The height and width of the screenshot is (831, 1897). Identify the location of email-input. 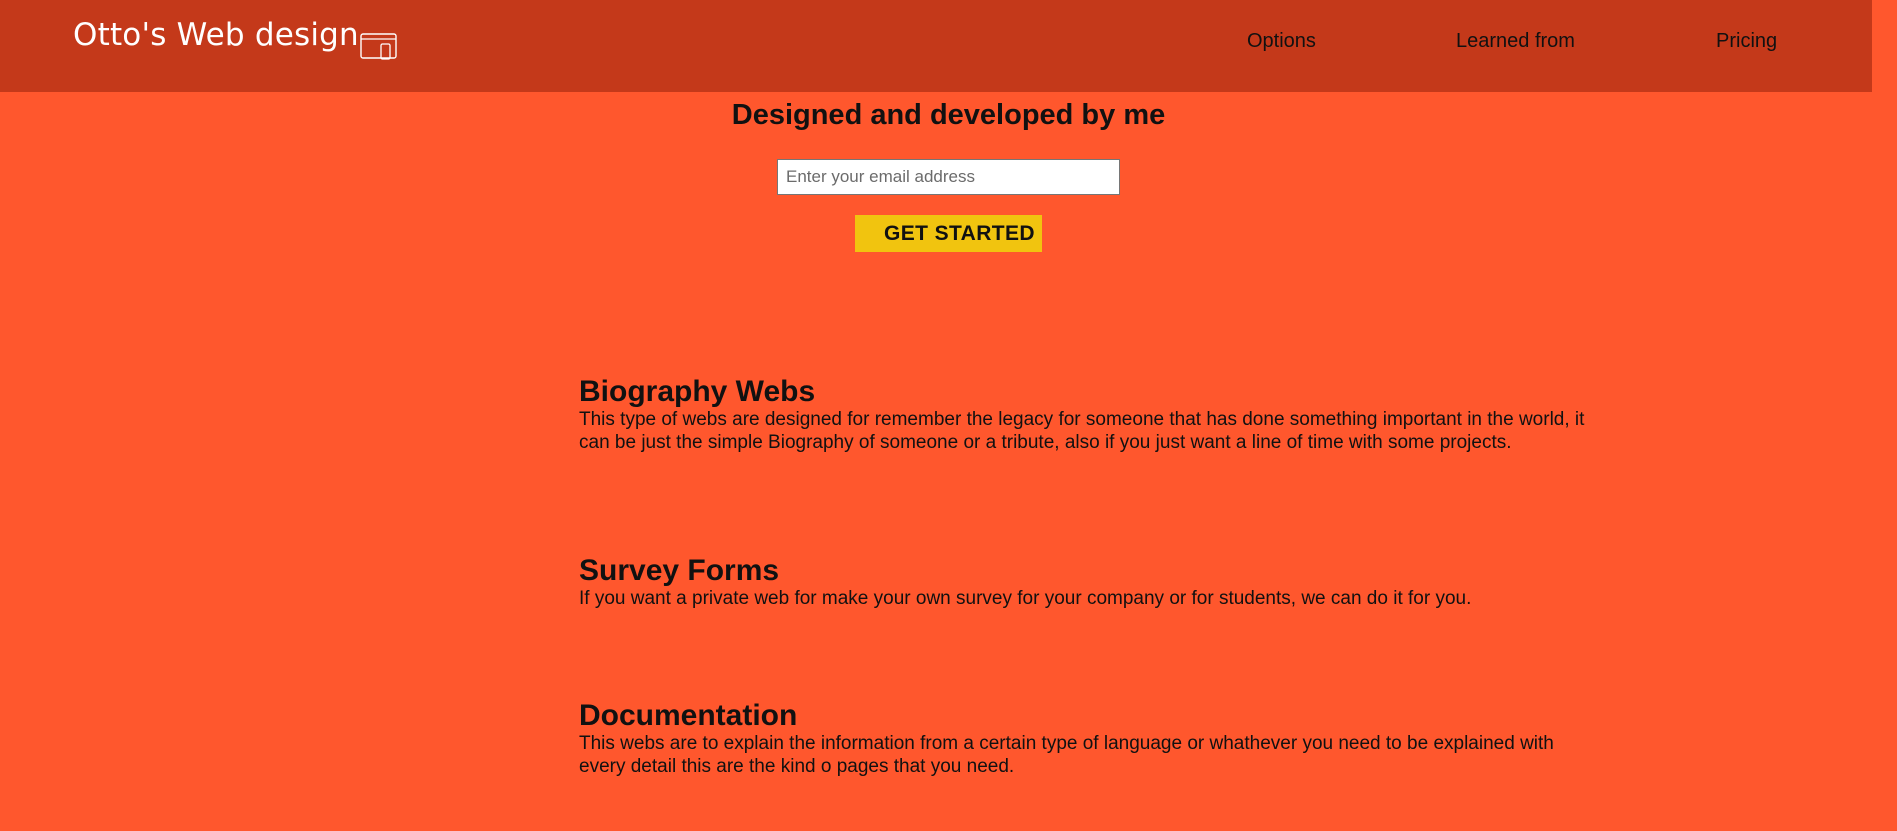
(948, 177).